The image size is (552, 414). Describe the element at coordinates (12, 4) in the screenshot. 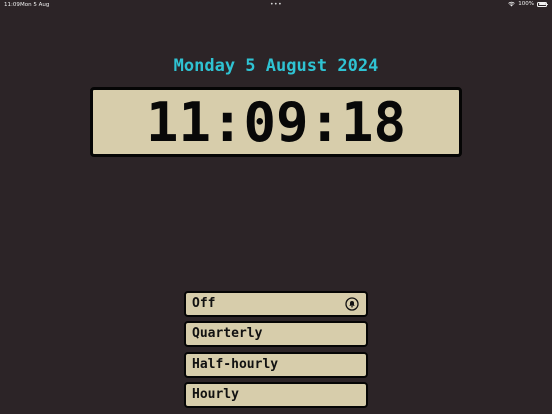

I see `status-time: 11:09` at that location.